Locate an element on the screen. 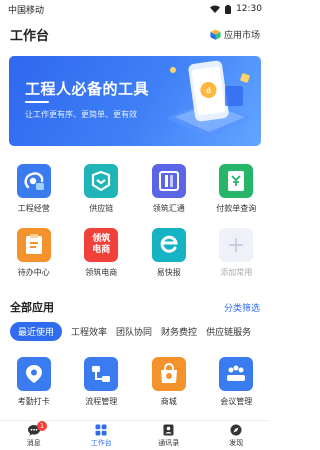 The width and height of the screenshot is (320, 450). tab-label: 发现 is located at coordinates (236, 442).